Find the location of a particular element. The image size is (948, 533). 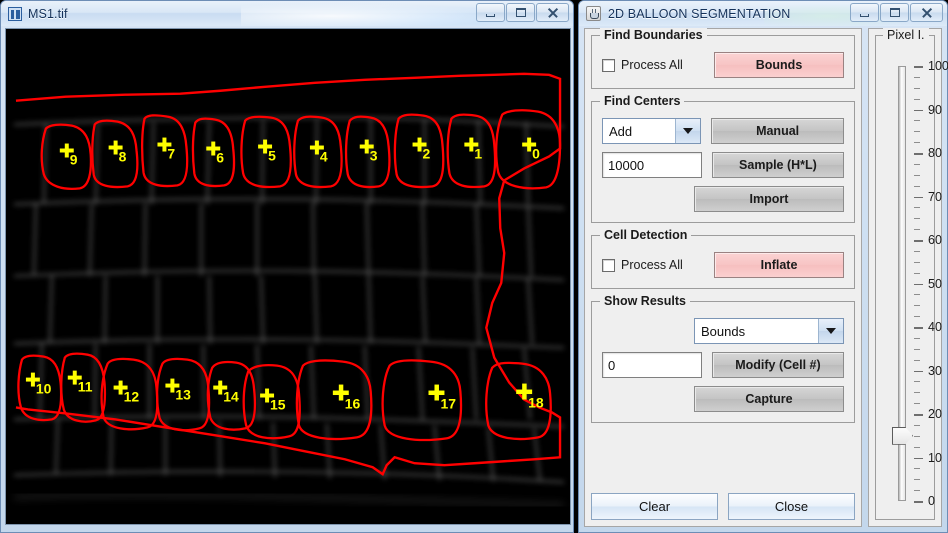

image-window-controls is located at coordinates (522, 12).